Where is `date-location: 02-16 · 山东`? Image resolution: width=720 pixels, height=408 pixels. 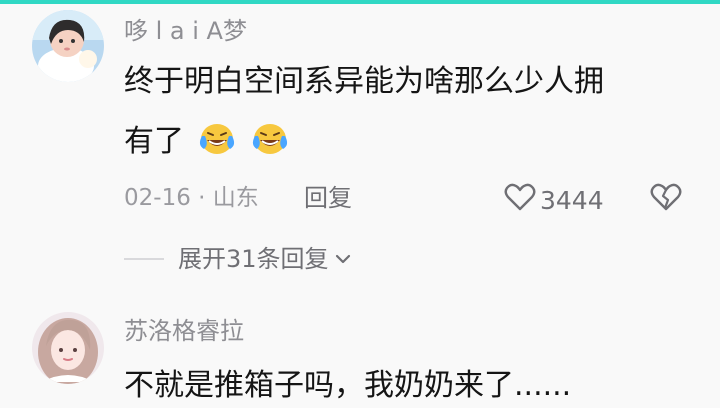 date-location: 02-16 · 山东 is located at coordinates (191, 198).